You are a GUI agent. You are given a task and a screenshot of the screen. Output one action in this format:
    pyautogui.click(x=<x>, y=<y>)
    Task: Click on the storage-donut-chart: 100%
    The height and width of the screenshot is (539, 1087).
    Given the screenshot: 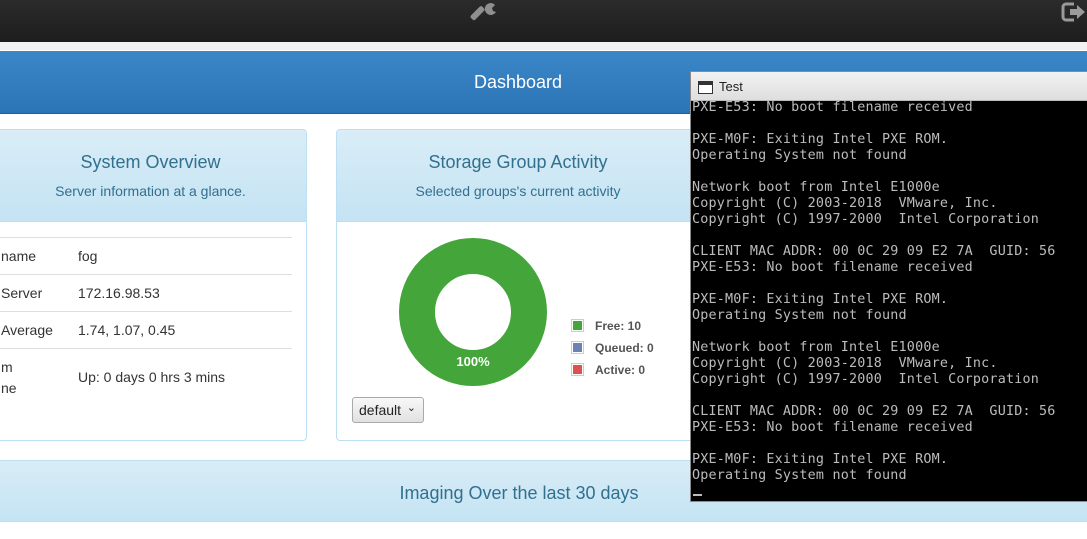 What is the action you would take?
    pyautogui.click(x=473, y=312)
    